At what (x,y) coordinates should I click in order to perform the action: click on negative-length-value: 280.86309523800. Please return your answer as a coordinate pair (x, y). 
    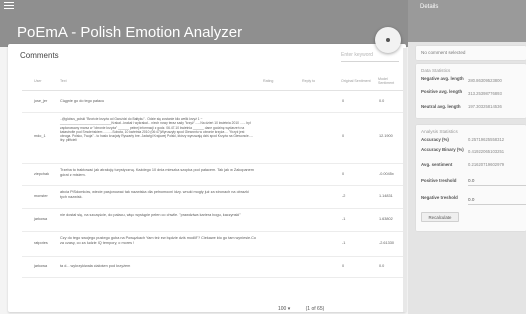
    Looking at the image, I should click on (485, 80).